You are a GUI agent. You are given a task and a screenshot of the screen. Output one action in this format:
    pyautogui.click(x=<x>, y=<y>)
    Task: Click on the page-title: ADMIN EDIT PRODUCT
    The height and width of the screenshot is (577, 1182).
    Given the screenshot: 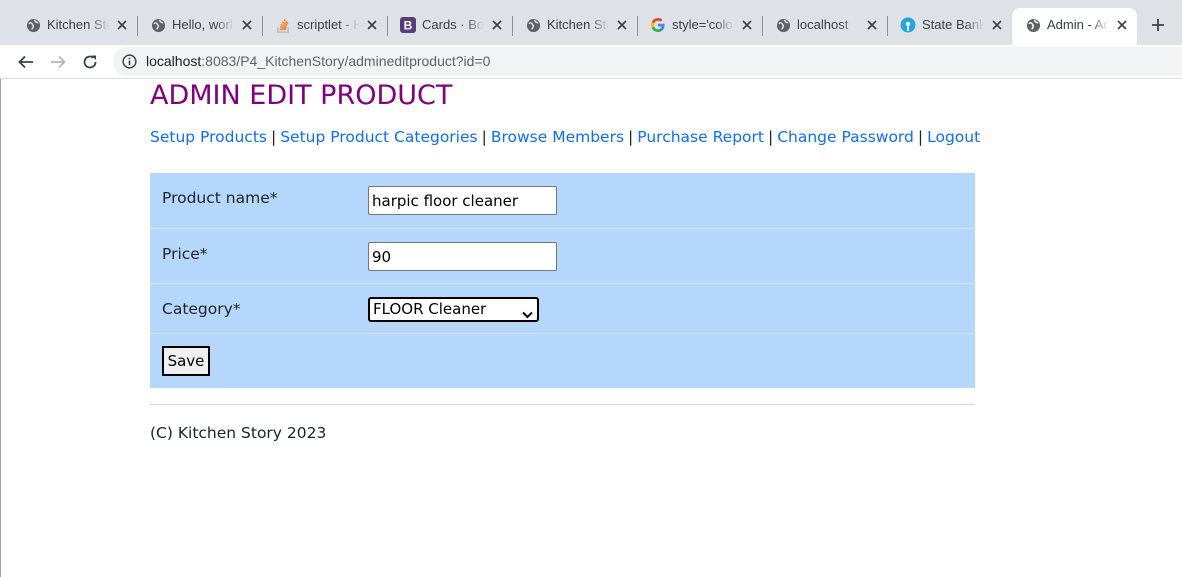 What is the action you would take?
    pyautogui.click(x=301, y=95)
    